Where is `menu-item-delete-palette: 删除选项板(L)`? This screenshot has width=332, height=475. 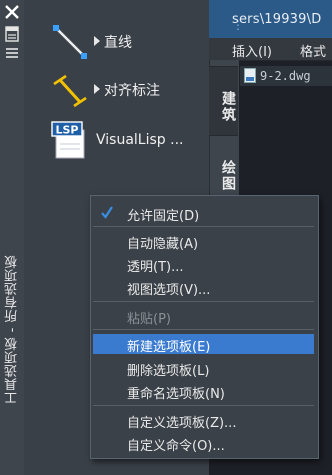
menu-item-delete-palette: 删除选项板(L) is located at coordinates (203, 368).